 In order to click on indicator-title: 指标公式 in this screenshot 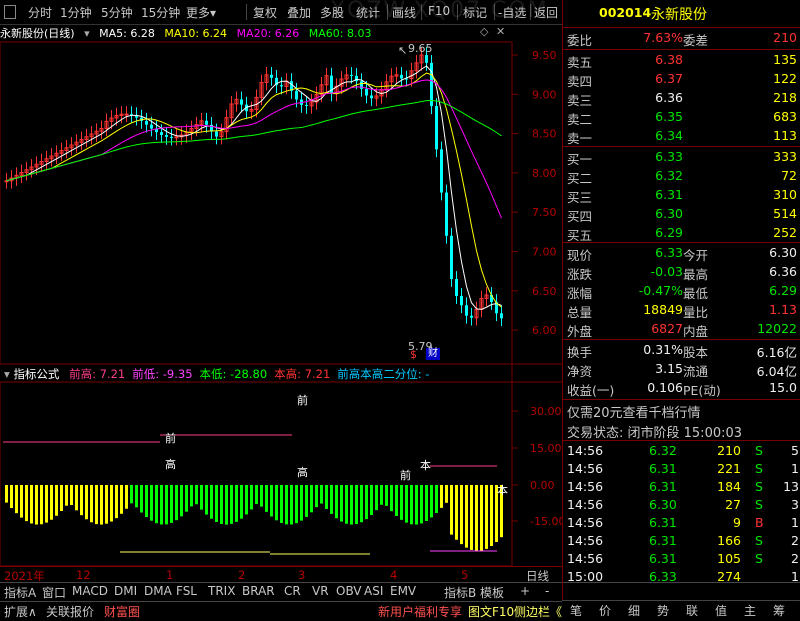, I will do `click(36, 374)`.